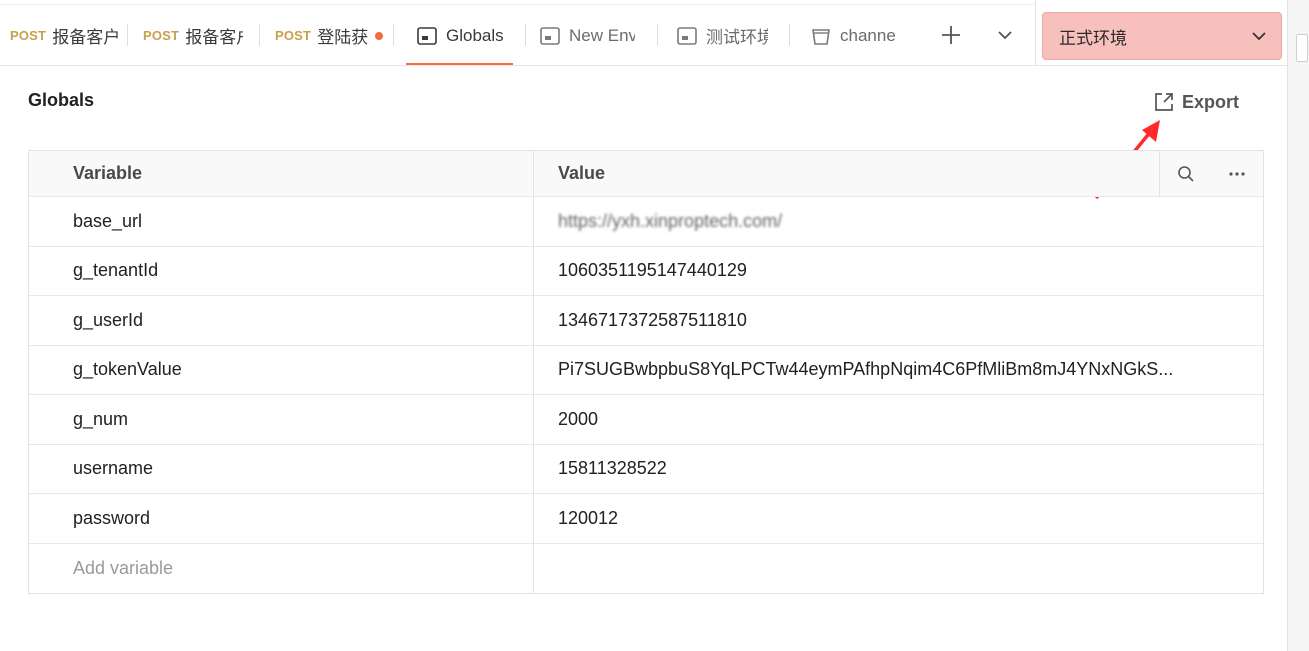 The width and height of the screenshot is (1309, 651). What do you see at coordinates (847, 419) in the screenshot?
I see `variable-value: 2000` at bounding box center [847, 419].